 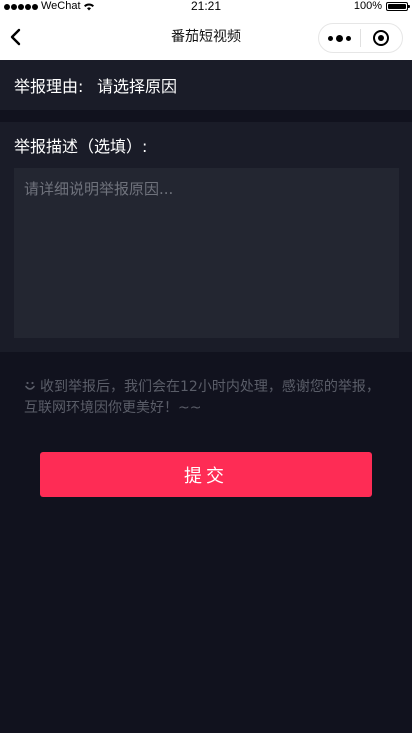 I want to click on reason-select: 请选择原因, so click(x=137, y=87).